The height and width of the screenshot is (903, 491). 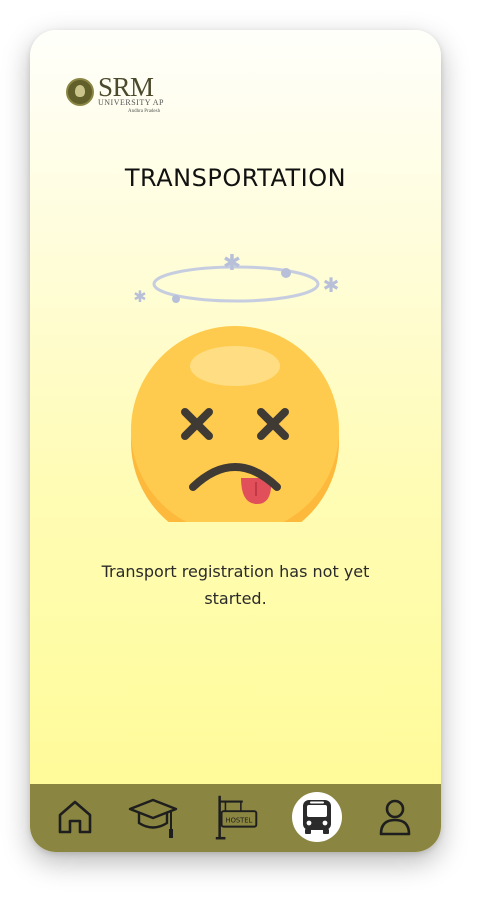 I want to click on user-icon, so click(x=395, y=817).